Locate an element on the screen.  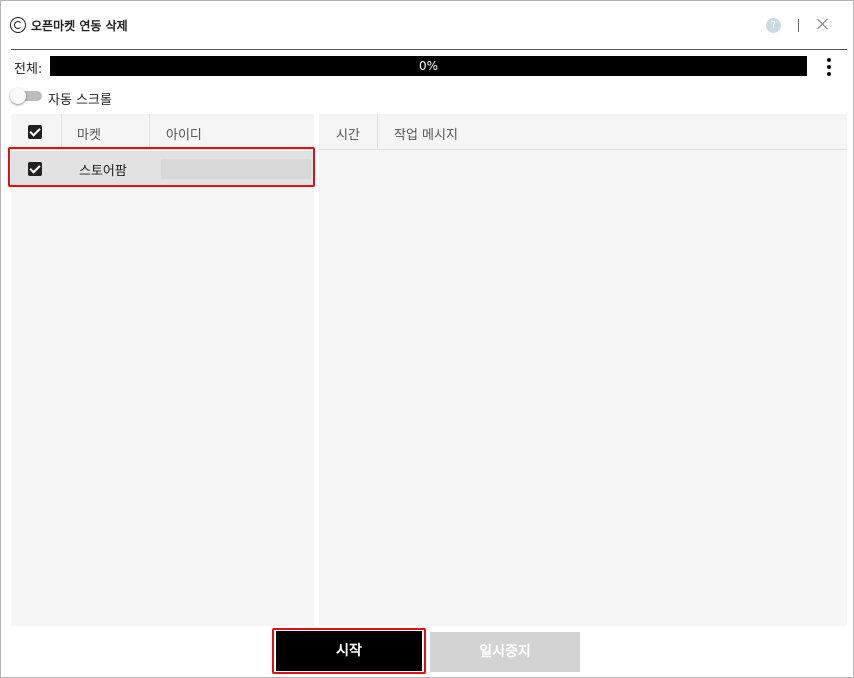
auto-scroll-label: 자동 스크롤 is located at coordinates (80, 100).